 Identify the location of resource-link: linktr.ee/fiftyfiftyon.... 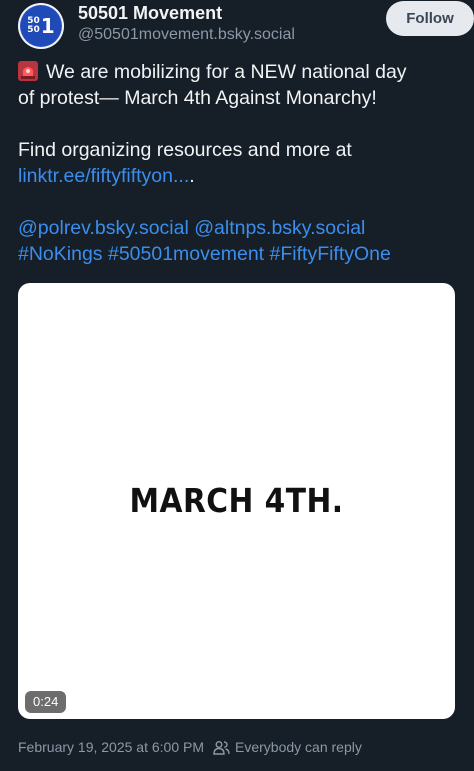
(103, 176).